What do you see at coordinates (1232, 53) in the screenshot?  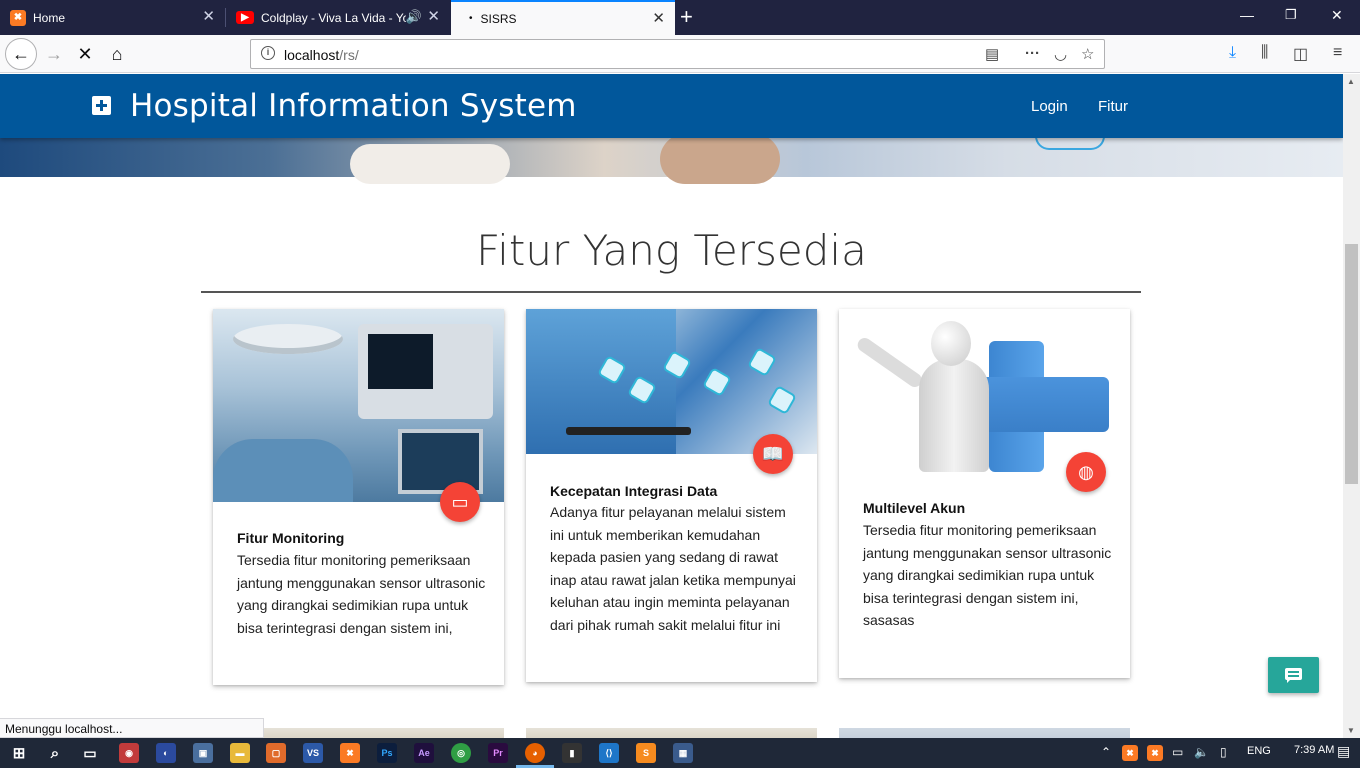 I see `downloads-icon: ⤓` at bounding box center [1232, 53].